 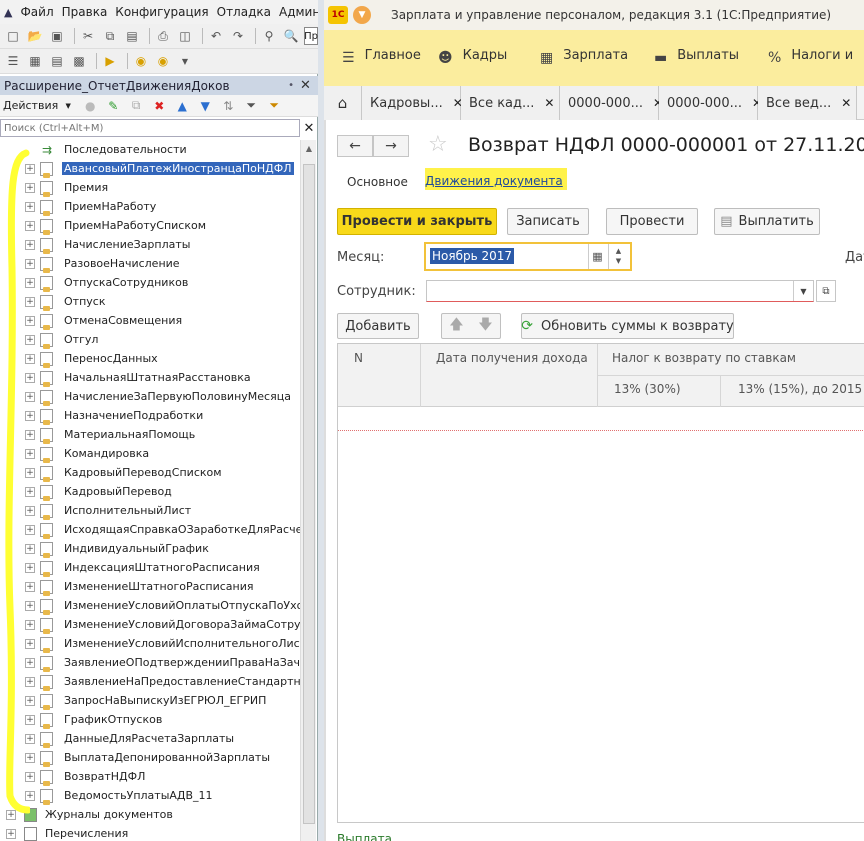 I want to click on open-employee-icon: ⧉, so click(x=826, y=291).